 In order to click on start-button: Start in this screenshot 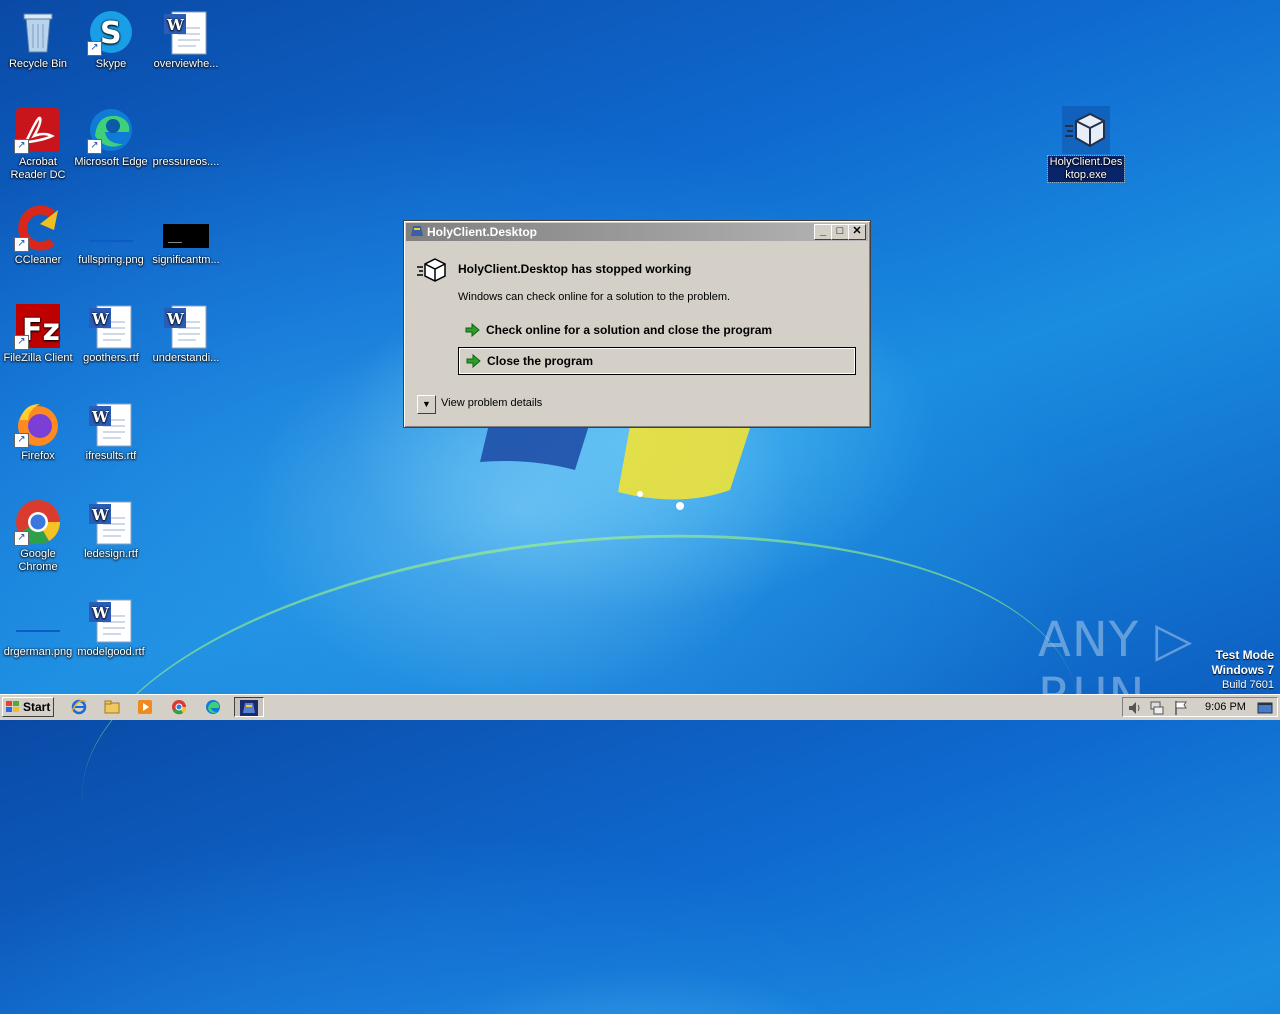, I will do `click(28, 707)`.